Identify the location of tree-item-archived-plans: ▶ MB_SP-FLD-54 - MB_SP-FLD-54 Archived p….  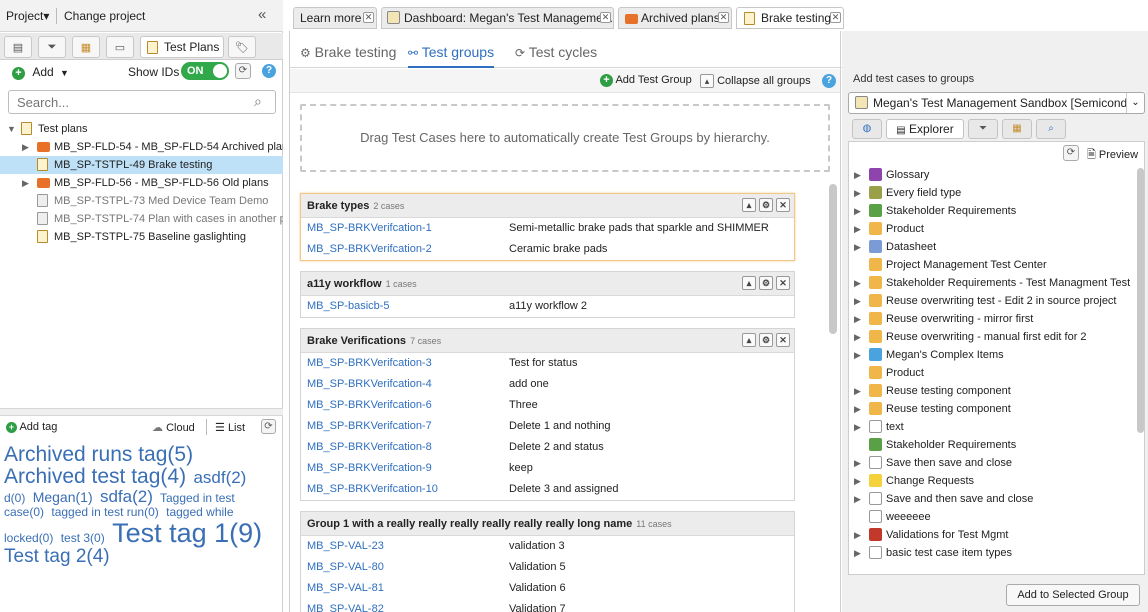
(141, 147).